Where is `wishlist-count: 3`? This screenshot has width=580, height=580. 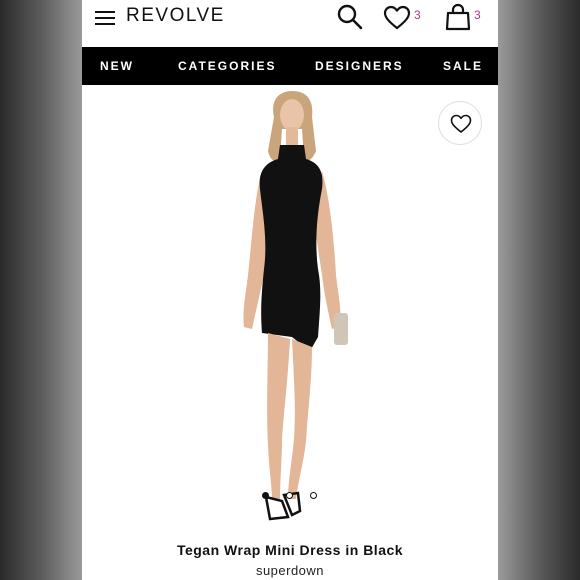
wishlist-count: 3 is located at coordinates (417, 15).